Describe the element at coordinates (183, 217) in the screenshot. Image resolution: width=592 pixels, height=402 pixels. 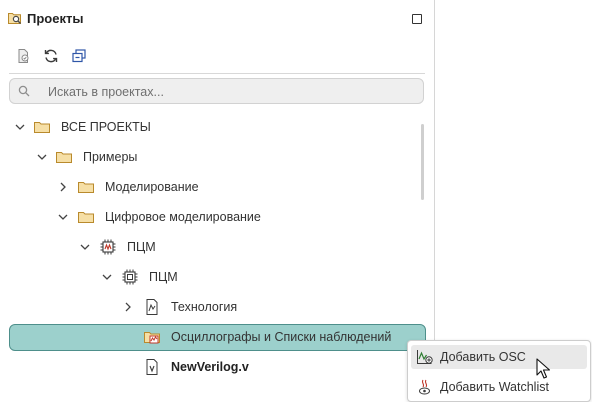
I see `tree-item-label: Цифровое моделирование` at that location.